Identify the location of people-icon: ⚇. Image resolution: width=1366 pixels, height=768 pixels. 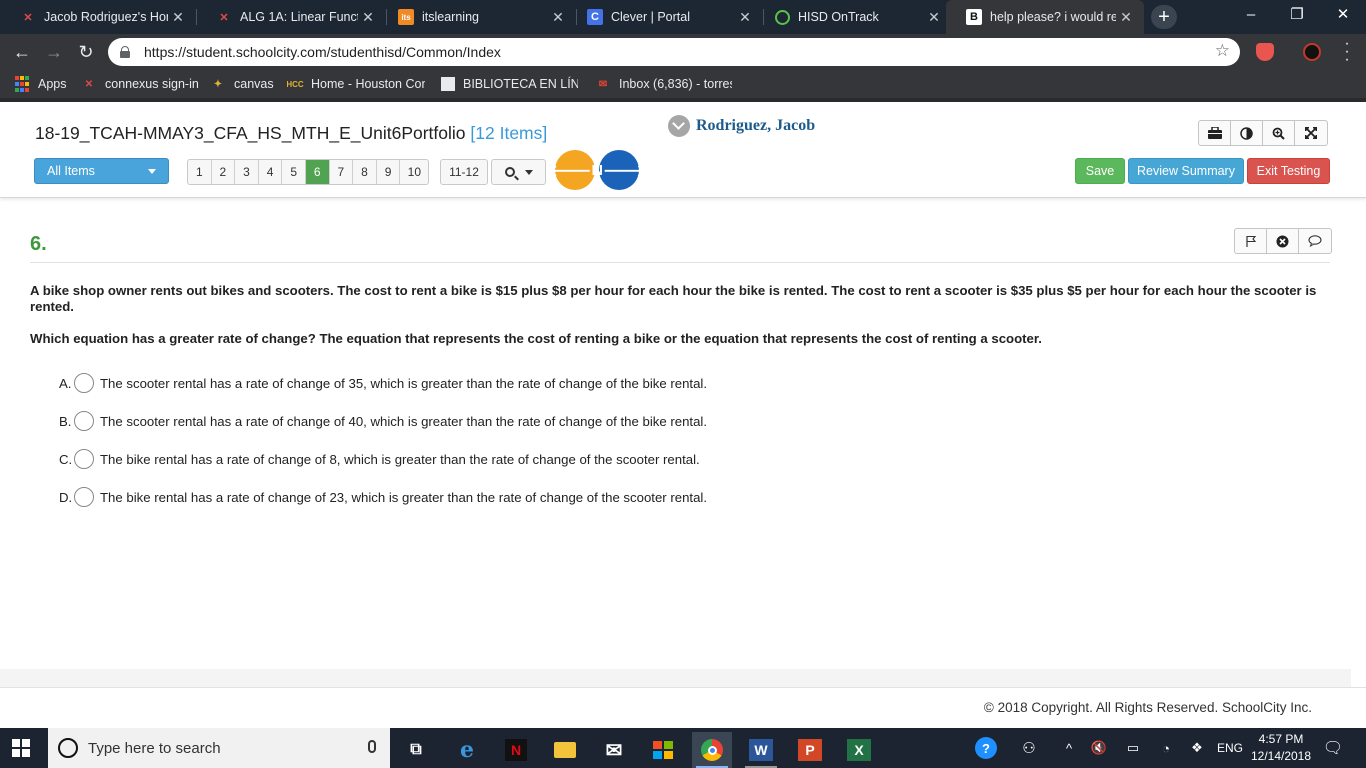
(1029, 748).